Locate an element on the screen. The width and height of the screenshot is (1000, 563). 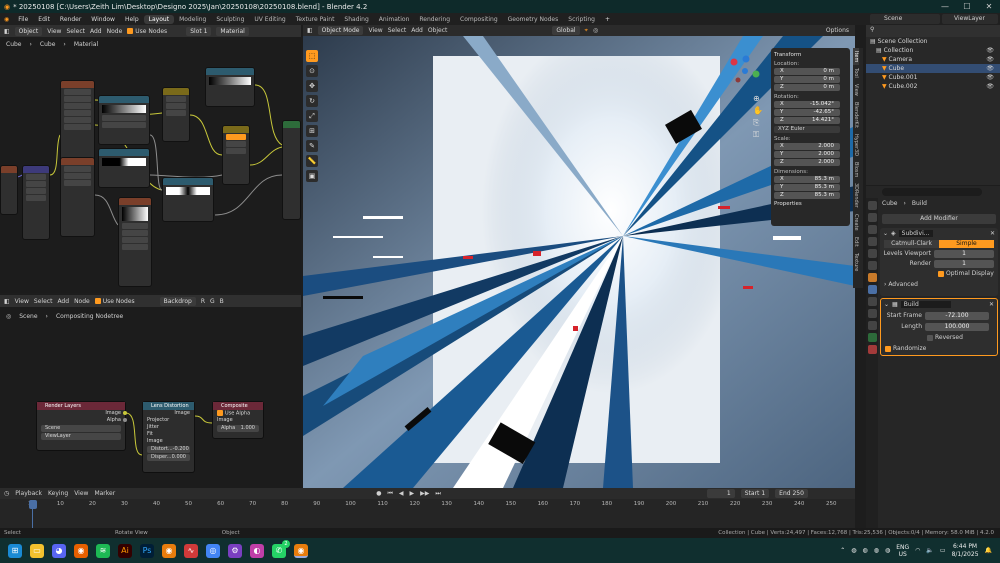
scale-x-field: X 2.000 is located at coordinates (807, 146).